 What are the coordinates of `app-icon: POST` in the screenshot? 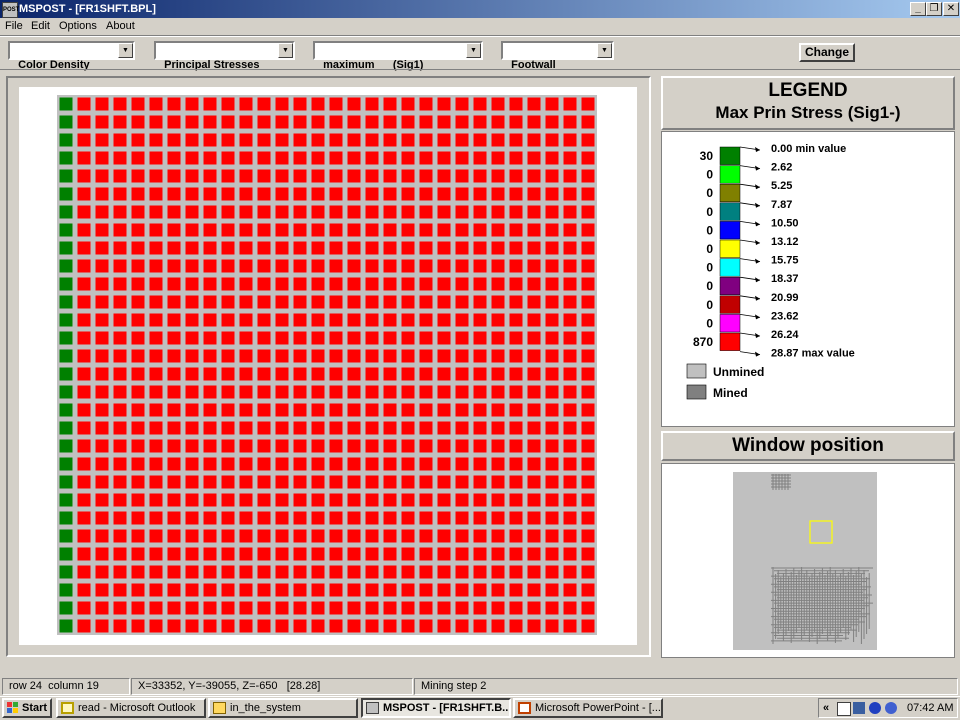 It's located at (10, 10).